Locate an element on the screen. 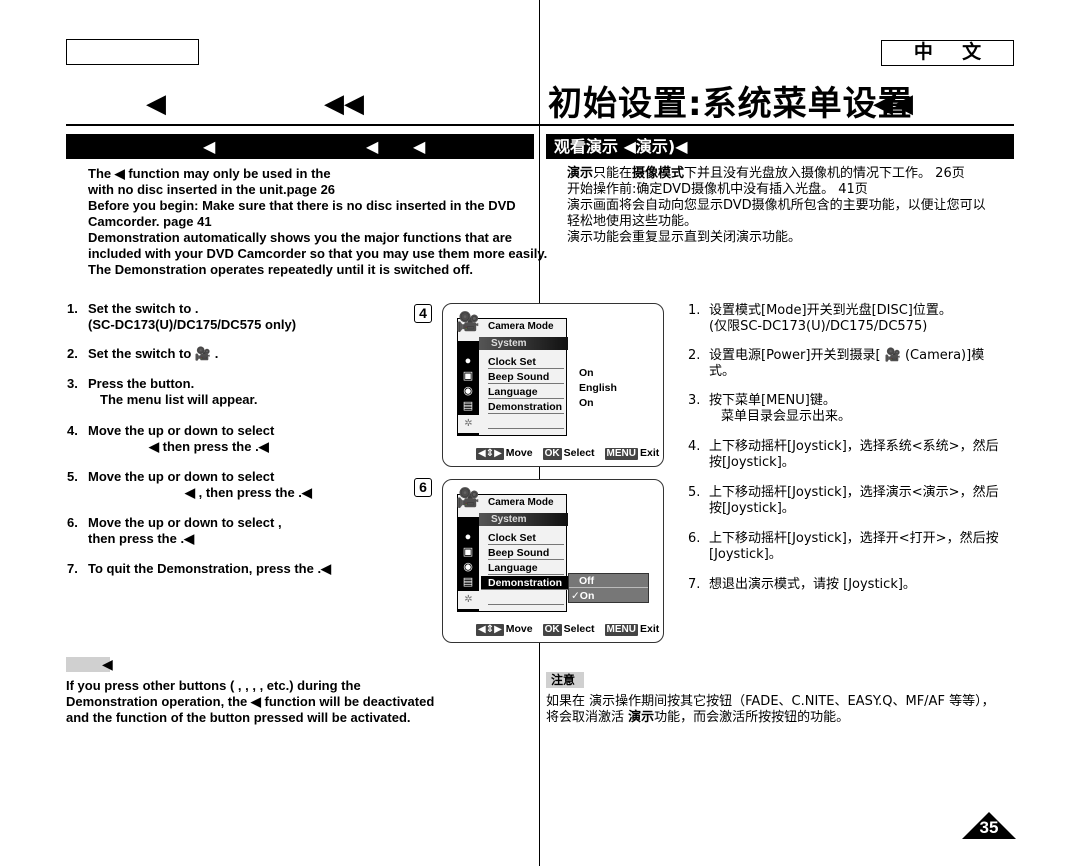  guide-select: Select is located at coordinates (579, 629).